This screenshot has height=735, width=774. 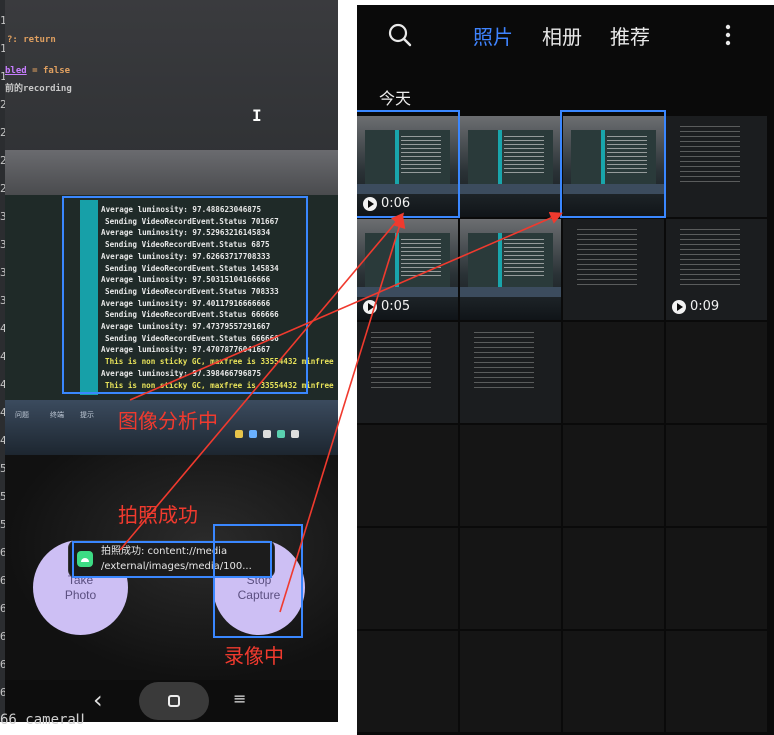 I want to click on record-highlight-box, so click(x=258, y=581).